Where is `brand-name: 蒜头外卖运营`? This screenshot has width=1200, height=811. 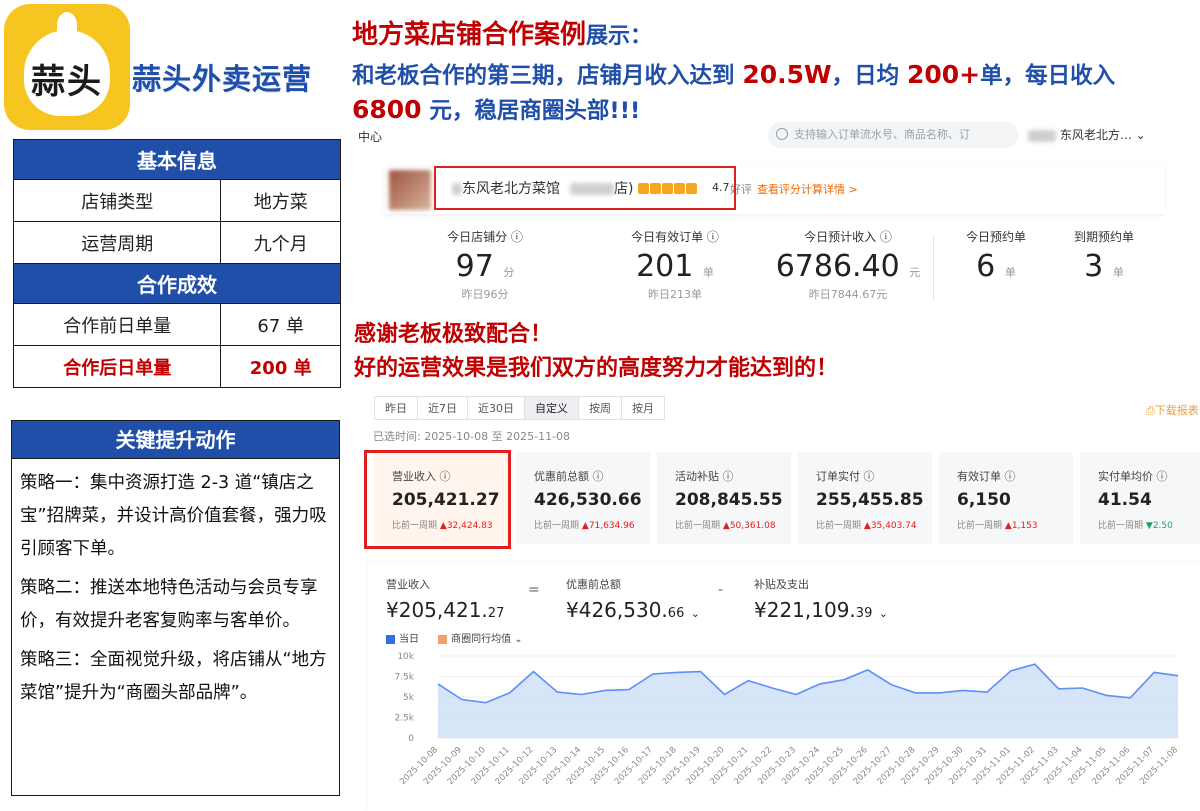
brand-name: 蒜头外卖运营 is located at coordinates (222, 79).